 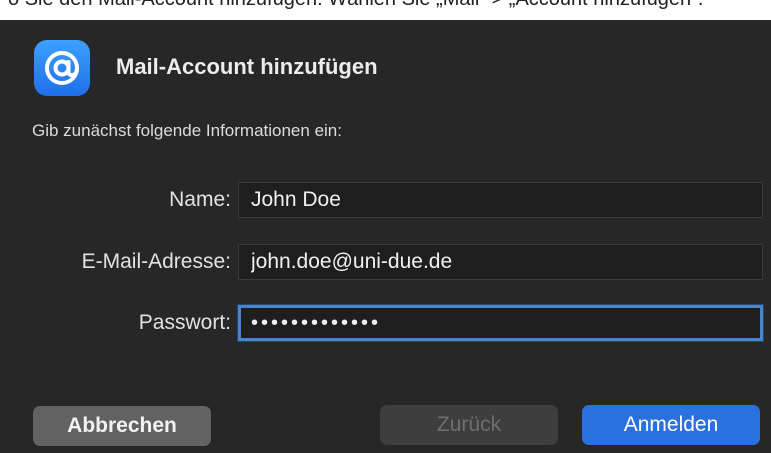 What do you see at coordinates (200, 199) in the screenshot?
I see `name-label: Name:` at bounding box center [200, 199].